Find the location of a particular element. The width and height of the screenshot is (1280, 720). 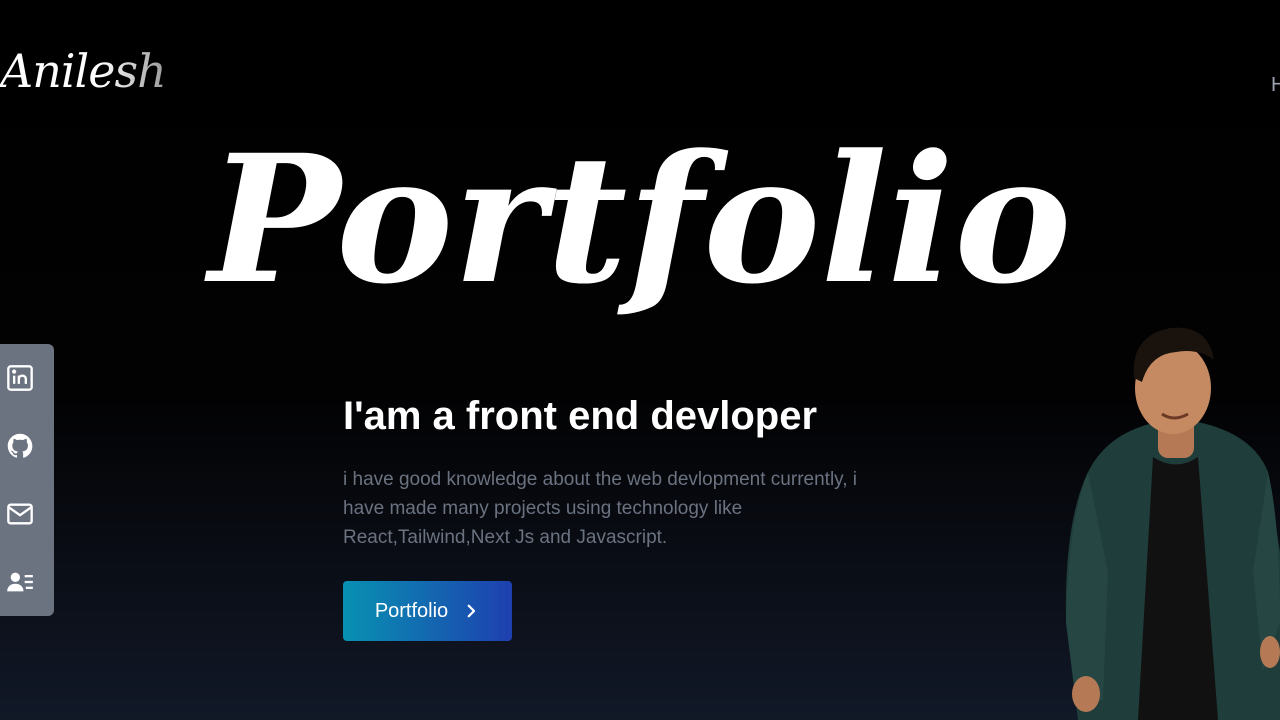

resume-link is located at coordinates (20, 582).